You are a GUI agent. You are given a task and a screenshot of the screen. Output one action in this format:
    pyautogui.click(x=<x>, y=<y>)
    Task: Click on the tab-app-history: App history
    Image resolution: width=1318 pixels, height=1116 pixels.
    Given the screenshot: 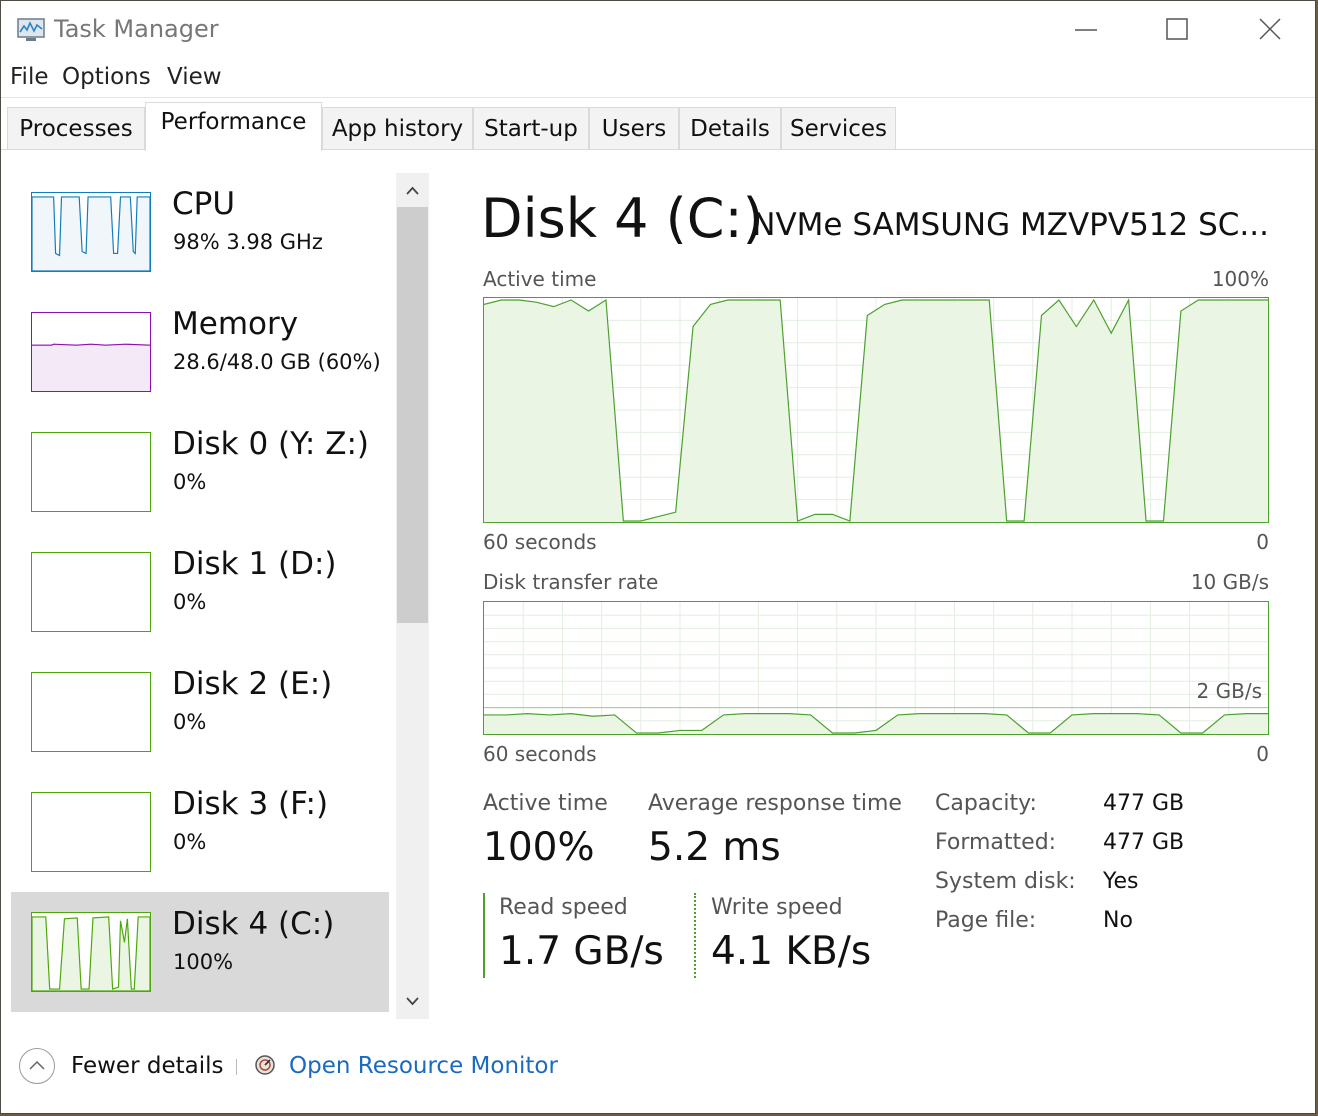 What is the action you would take?
    pyautogui.click(x=397, y=128)
    